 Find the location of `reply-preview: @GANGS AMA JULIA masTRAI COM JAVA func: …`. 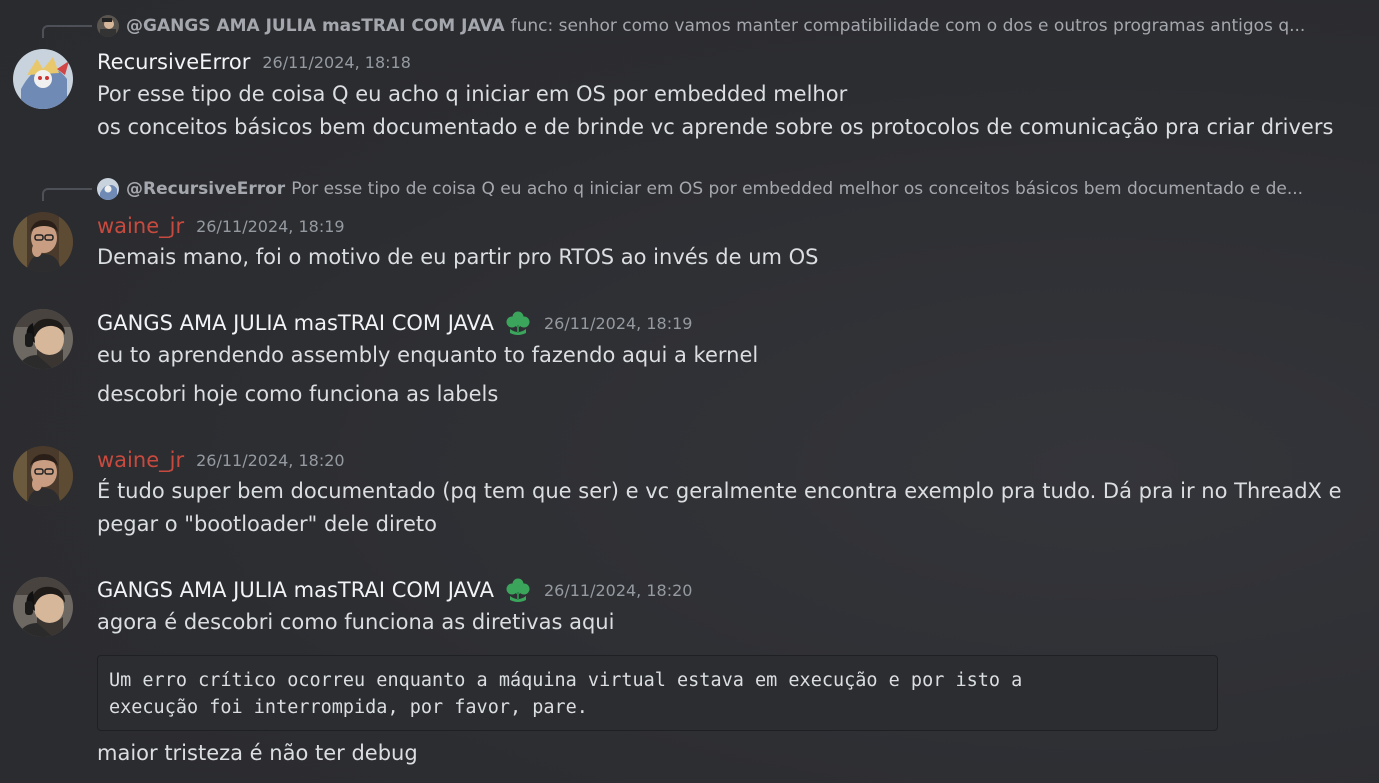

reply-preview: @GANGS AMA JULIA masTRAI COM JAVA func: … is located at coordinates (719, 26).